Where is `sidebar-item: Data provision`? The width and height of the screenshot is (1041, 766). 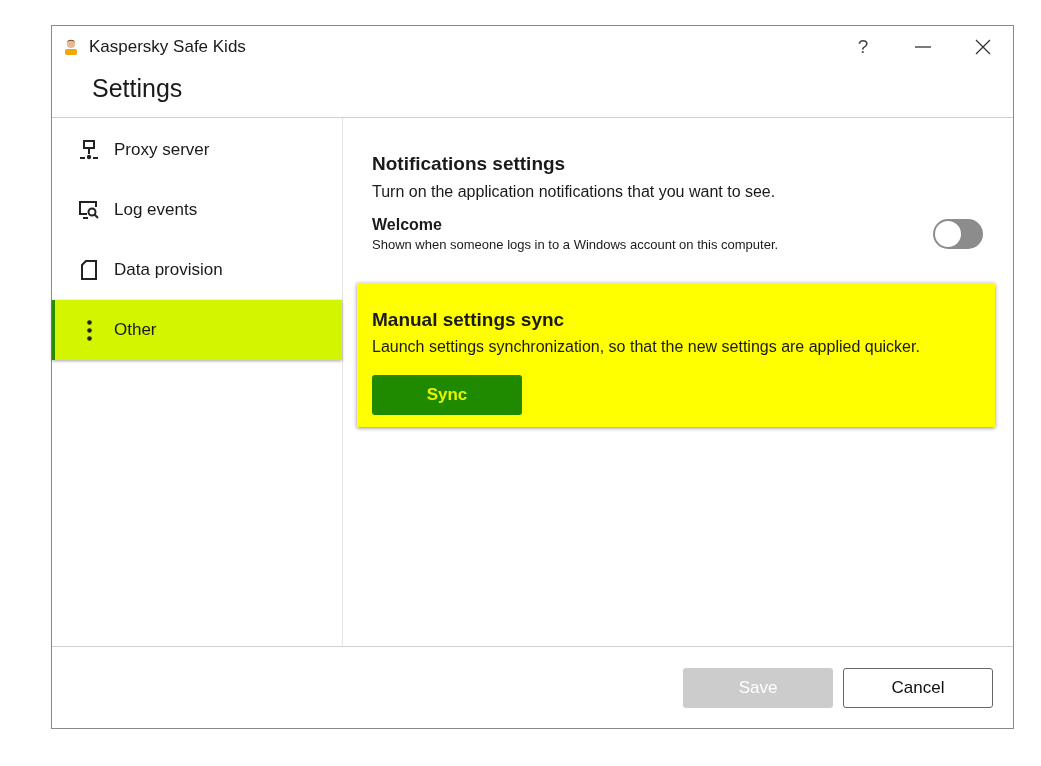 sidebar-item: Data provision is located at coordinates (197, 270).